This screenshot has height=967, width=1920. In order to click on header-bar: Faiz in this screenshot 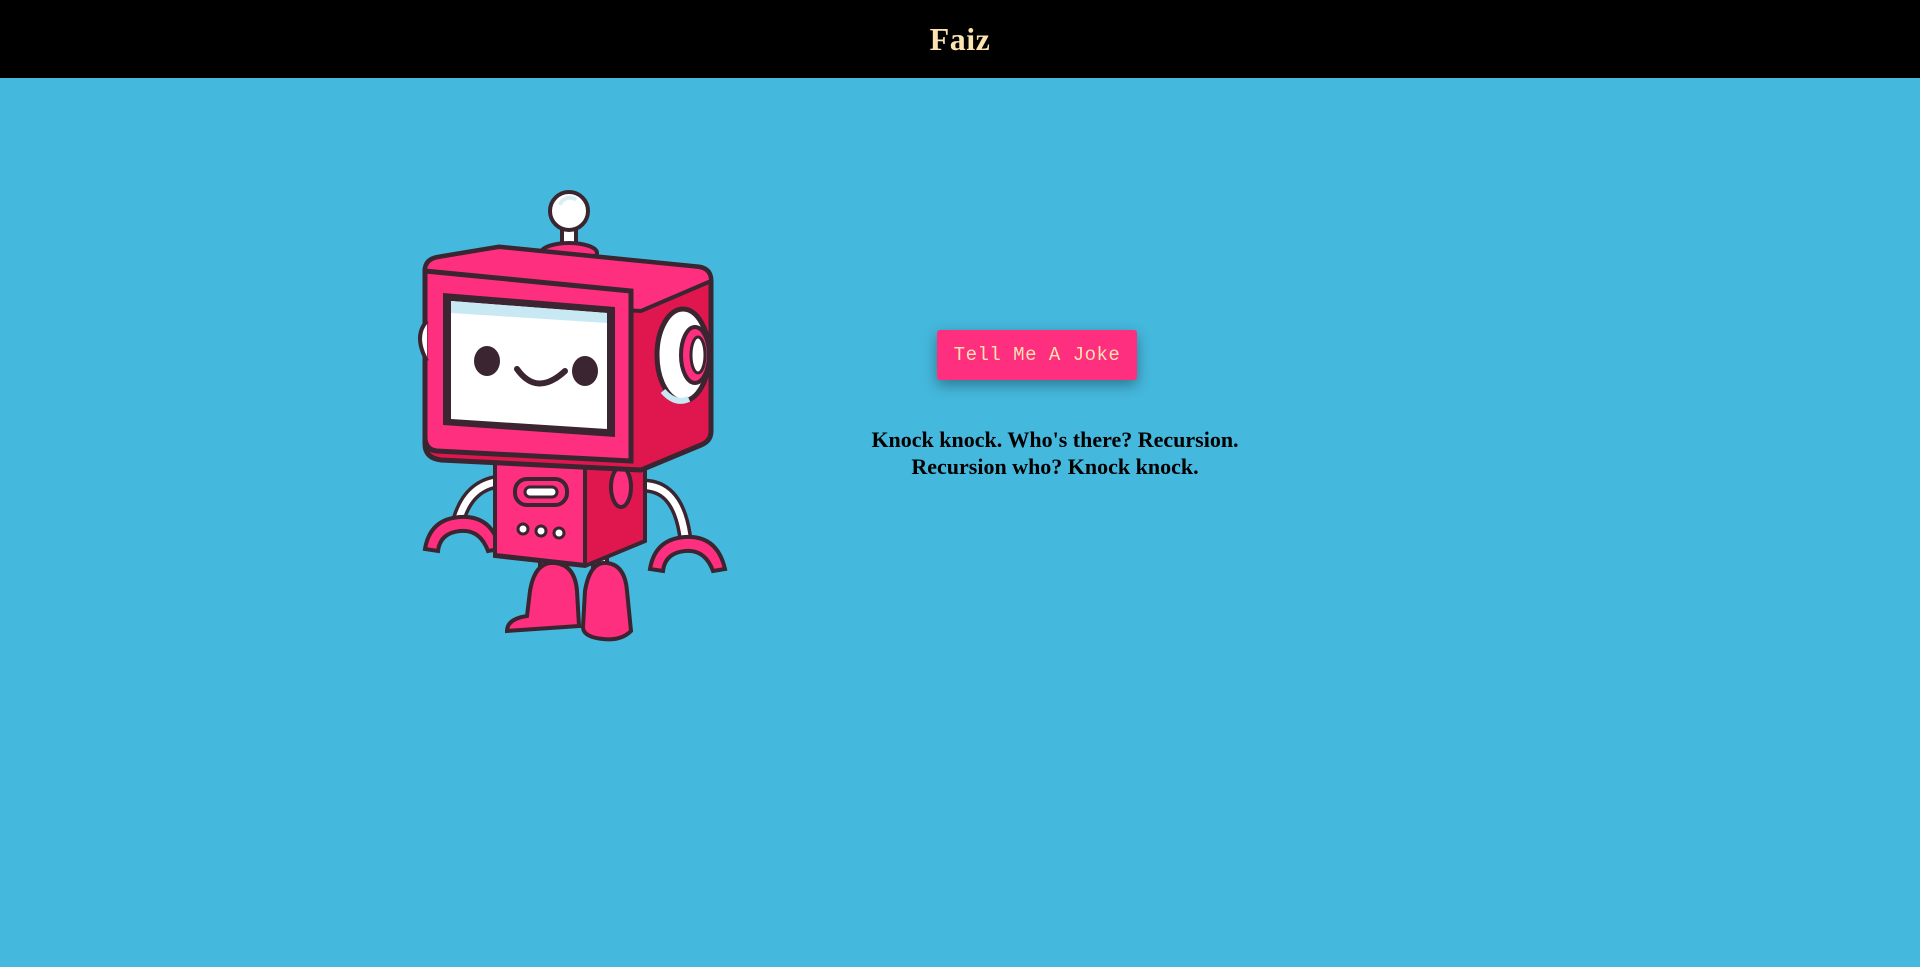, I will do `click(960, 39)`.